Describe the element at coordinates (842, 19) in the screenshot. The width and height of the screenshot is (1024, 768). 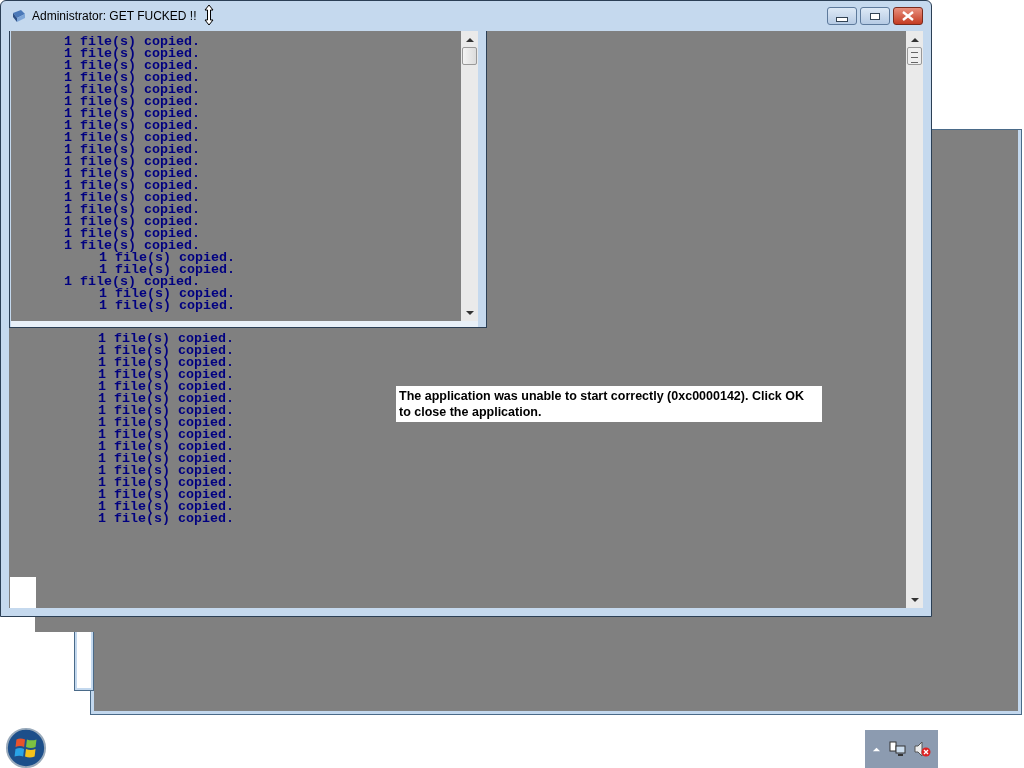
I see `minimize-icon` at that location.